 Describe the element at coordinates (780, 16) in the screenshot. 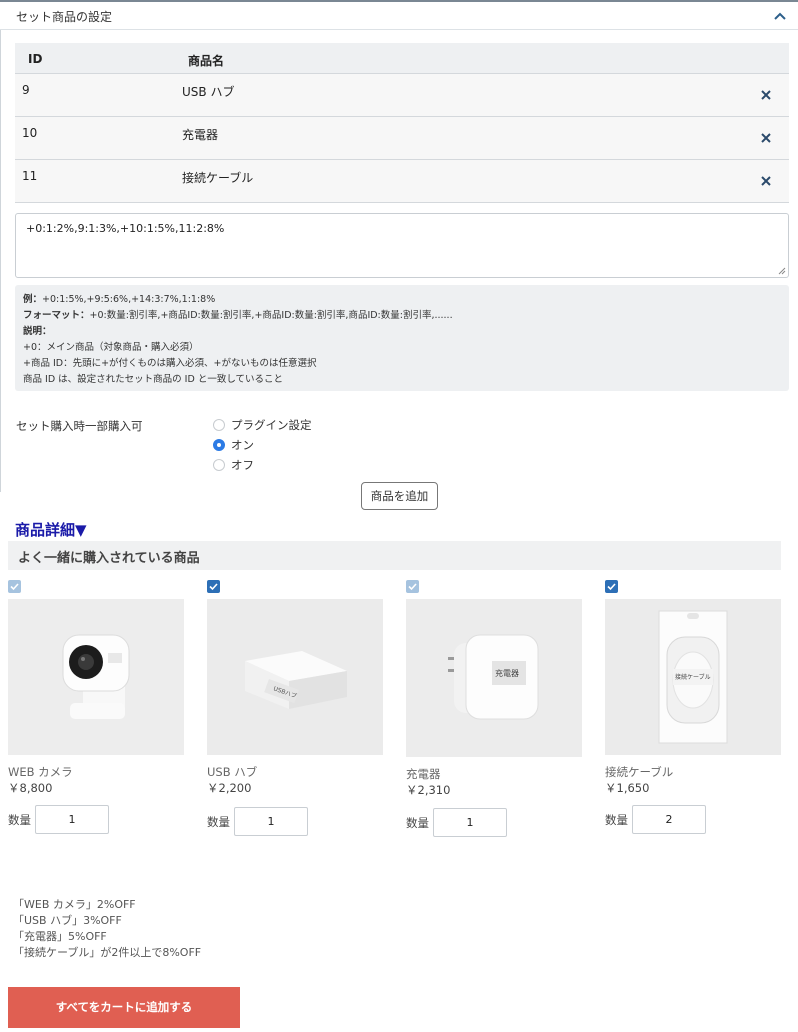

I see `chevron-up-icon` at that location.